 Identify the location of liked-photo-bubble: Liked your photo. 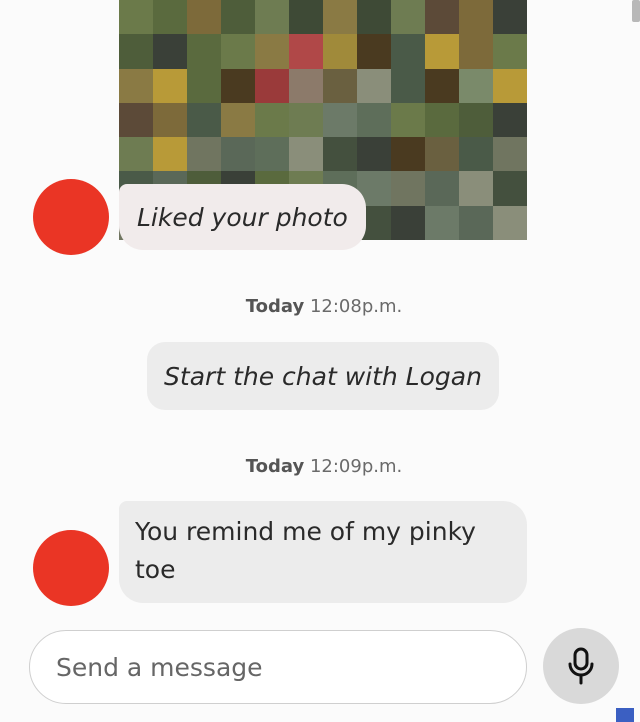
(242, 217).